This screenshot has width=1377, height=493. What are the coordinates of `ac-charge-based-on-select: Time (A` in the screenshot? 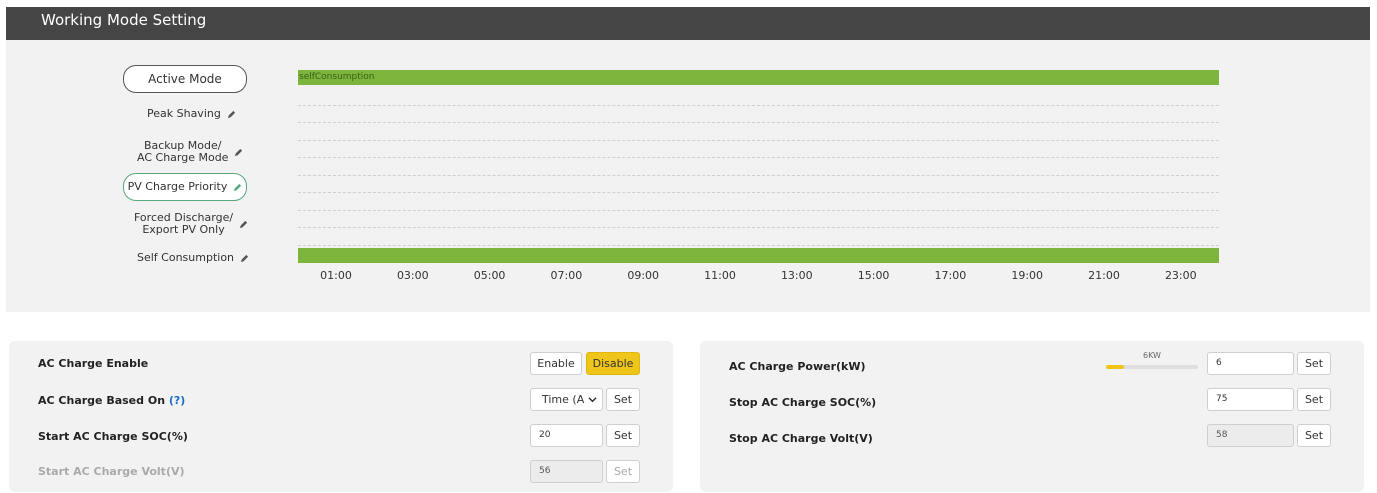 It's located at (566, 399).